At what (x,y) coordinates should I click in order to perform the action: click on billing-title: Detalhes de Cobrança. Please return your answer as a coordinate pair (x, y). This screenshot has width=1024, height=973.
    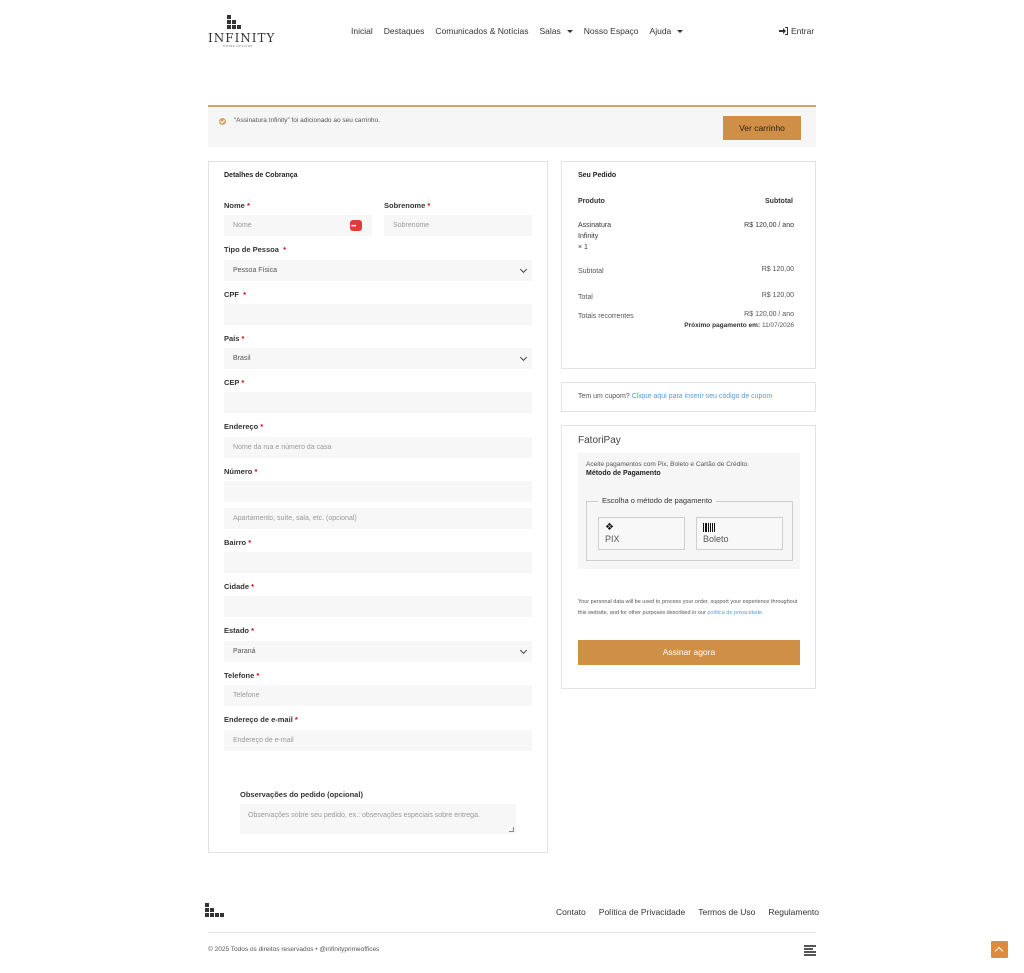
    Looking at the image, I should click on (261, 175).